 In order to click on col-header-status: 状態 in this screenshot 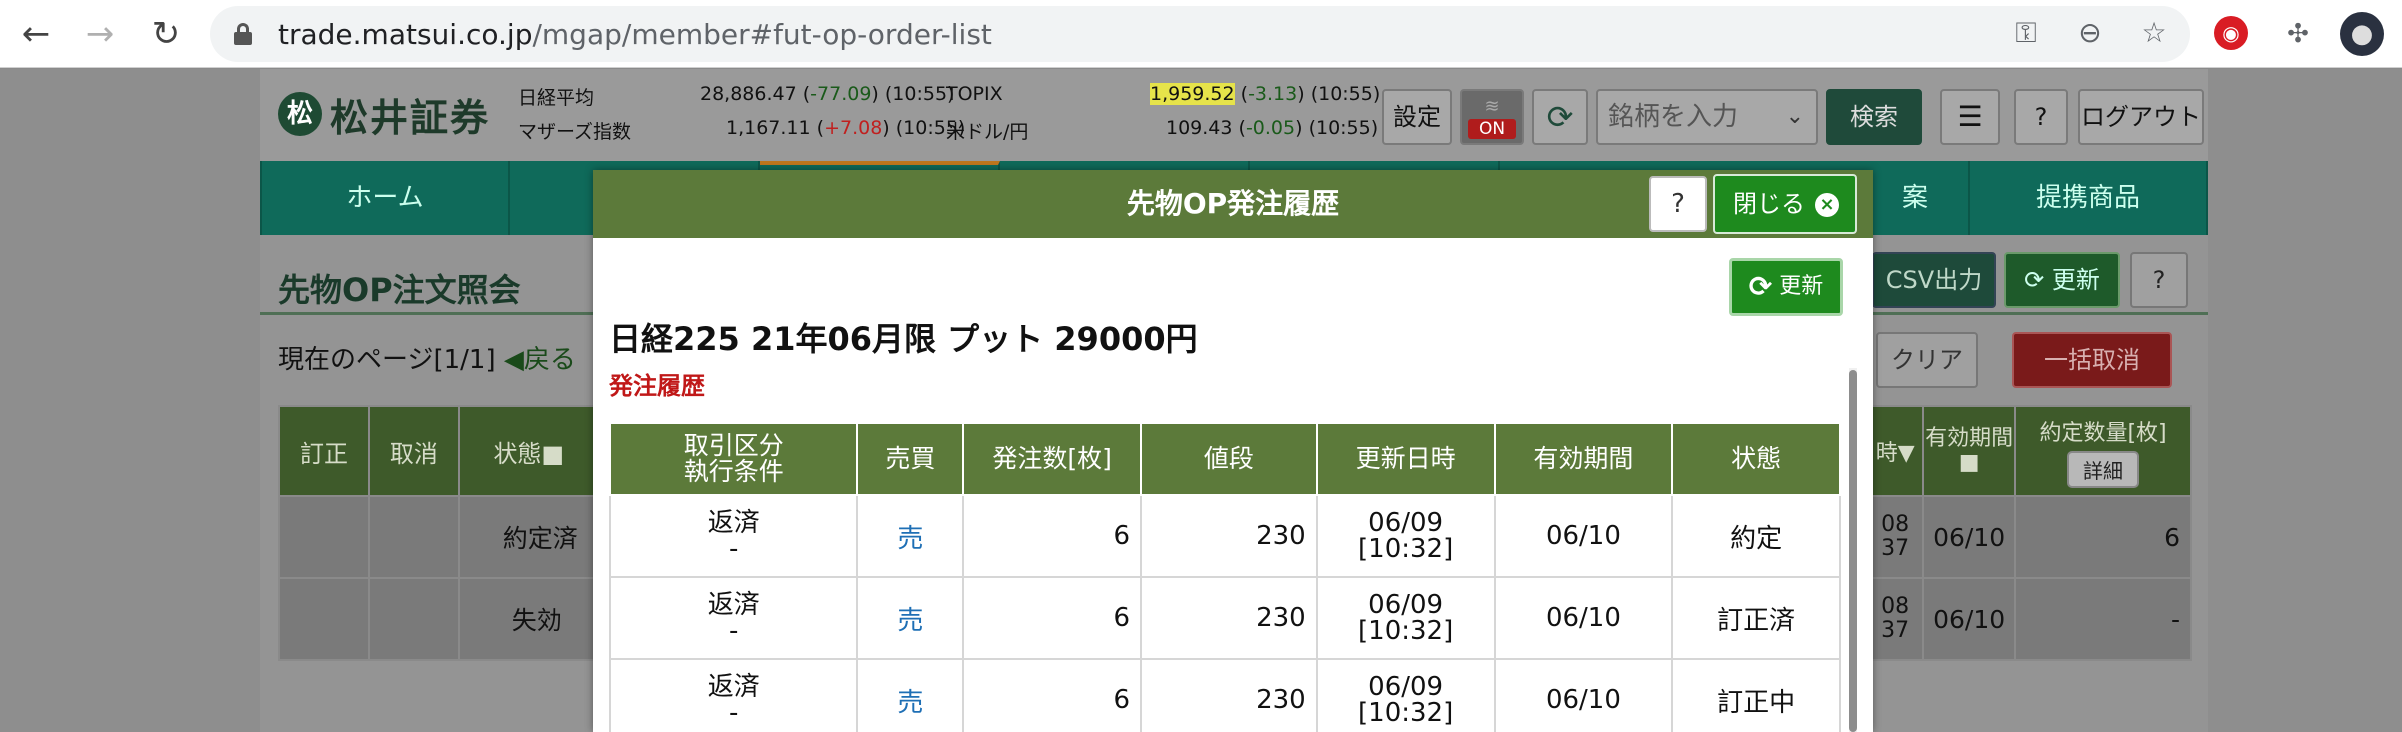, I will do `click(1756, 459)`.